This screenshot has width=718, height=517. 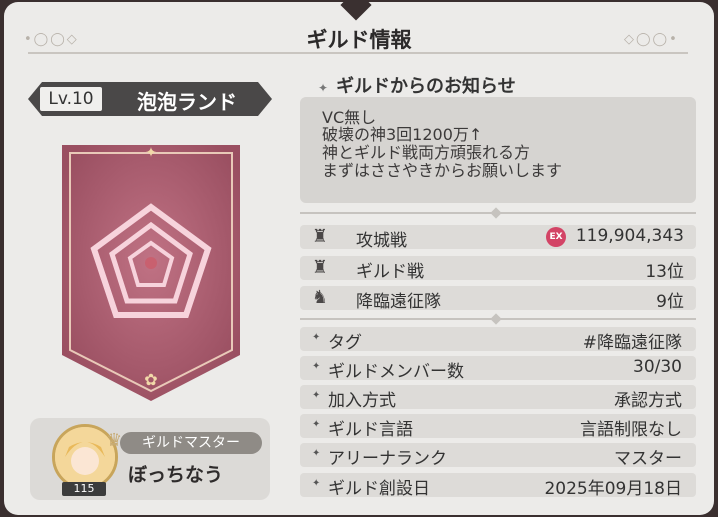 What do you see at coordinates (556, 237) in the screenshot?
I see `ex-rank-badge: EX` at bounding box center [556, 237].